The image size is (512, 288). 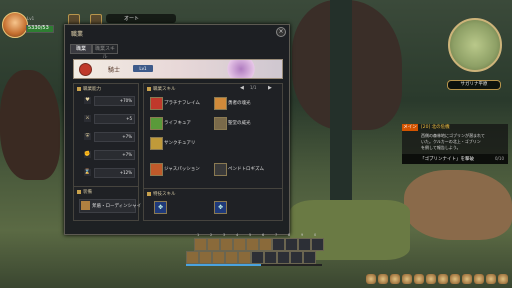 I want to click on axe-shield-icon, so click(x=85, y=205).